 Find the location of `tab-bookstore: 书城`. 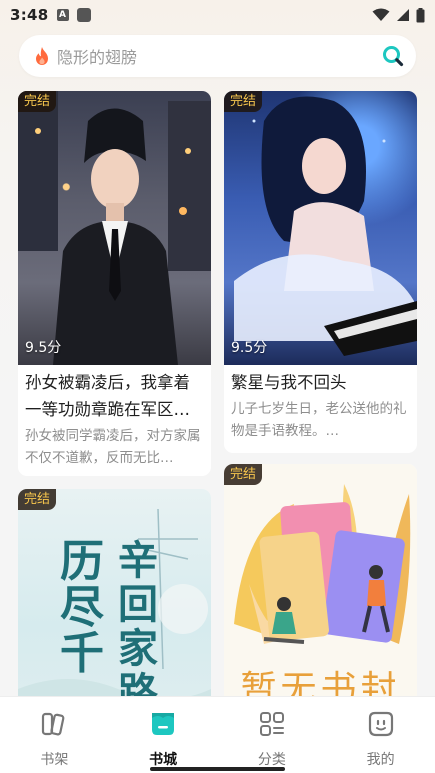

tab-bookstore: 书城 is located at coordinates (163, 735).